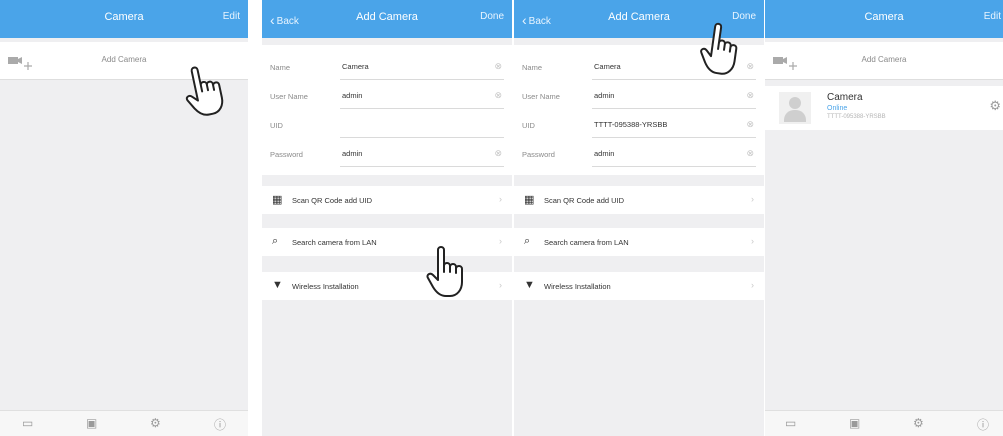 This screenshot has width=1003, height=436. What do you see at coordinates (639, 242) in the screenshot?
I see `search-lan-option: ⌕ Search camera from LAN ›` at bounding box center [639, 242].